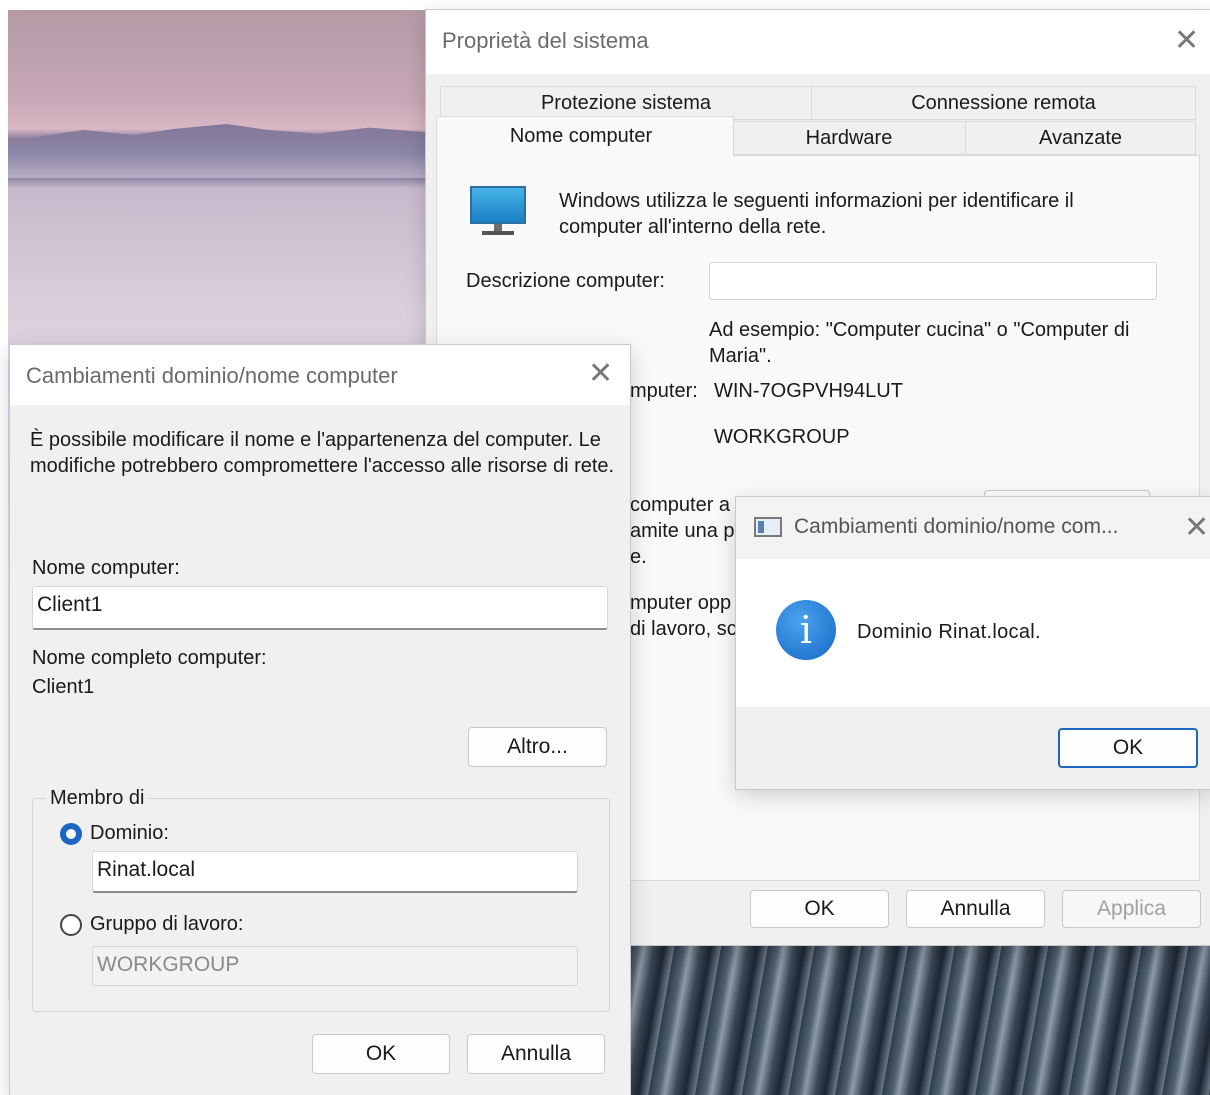  What do you see at coordinates (71, 834) in the screenshot?
I see `domain-radio` at bounding box center [71, 834].